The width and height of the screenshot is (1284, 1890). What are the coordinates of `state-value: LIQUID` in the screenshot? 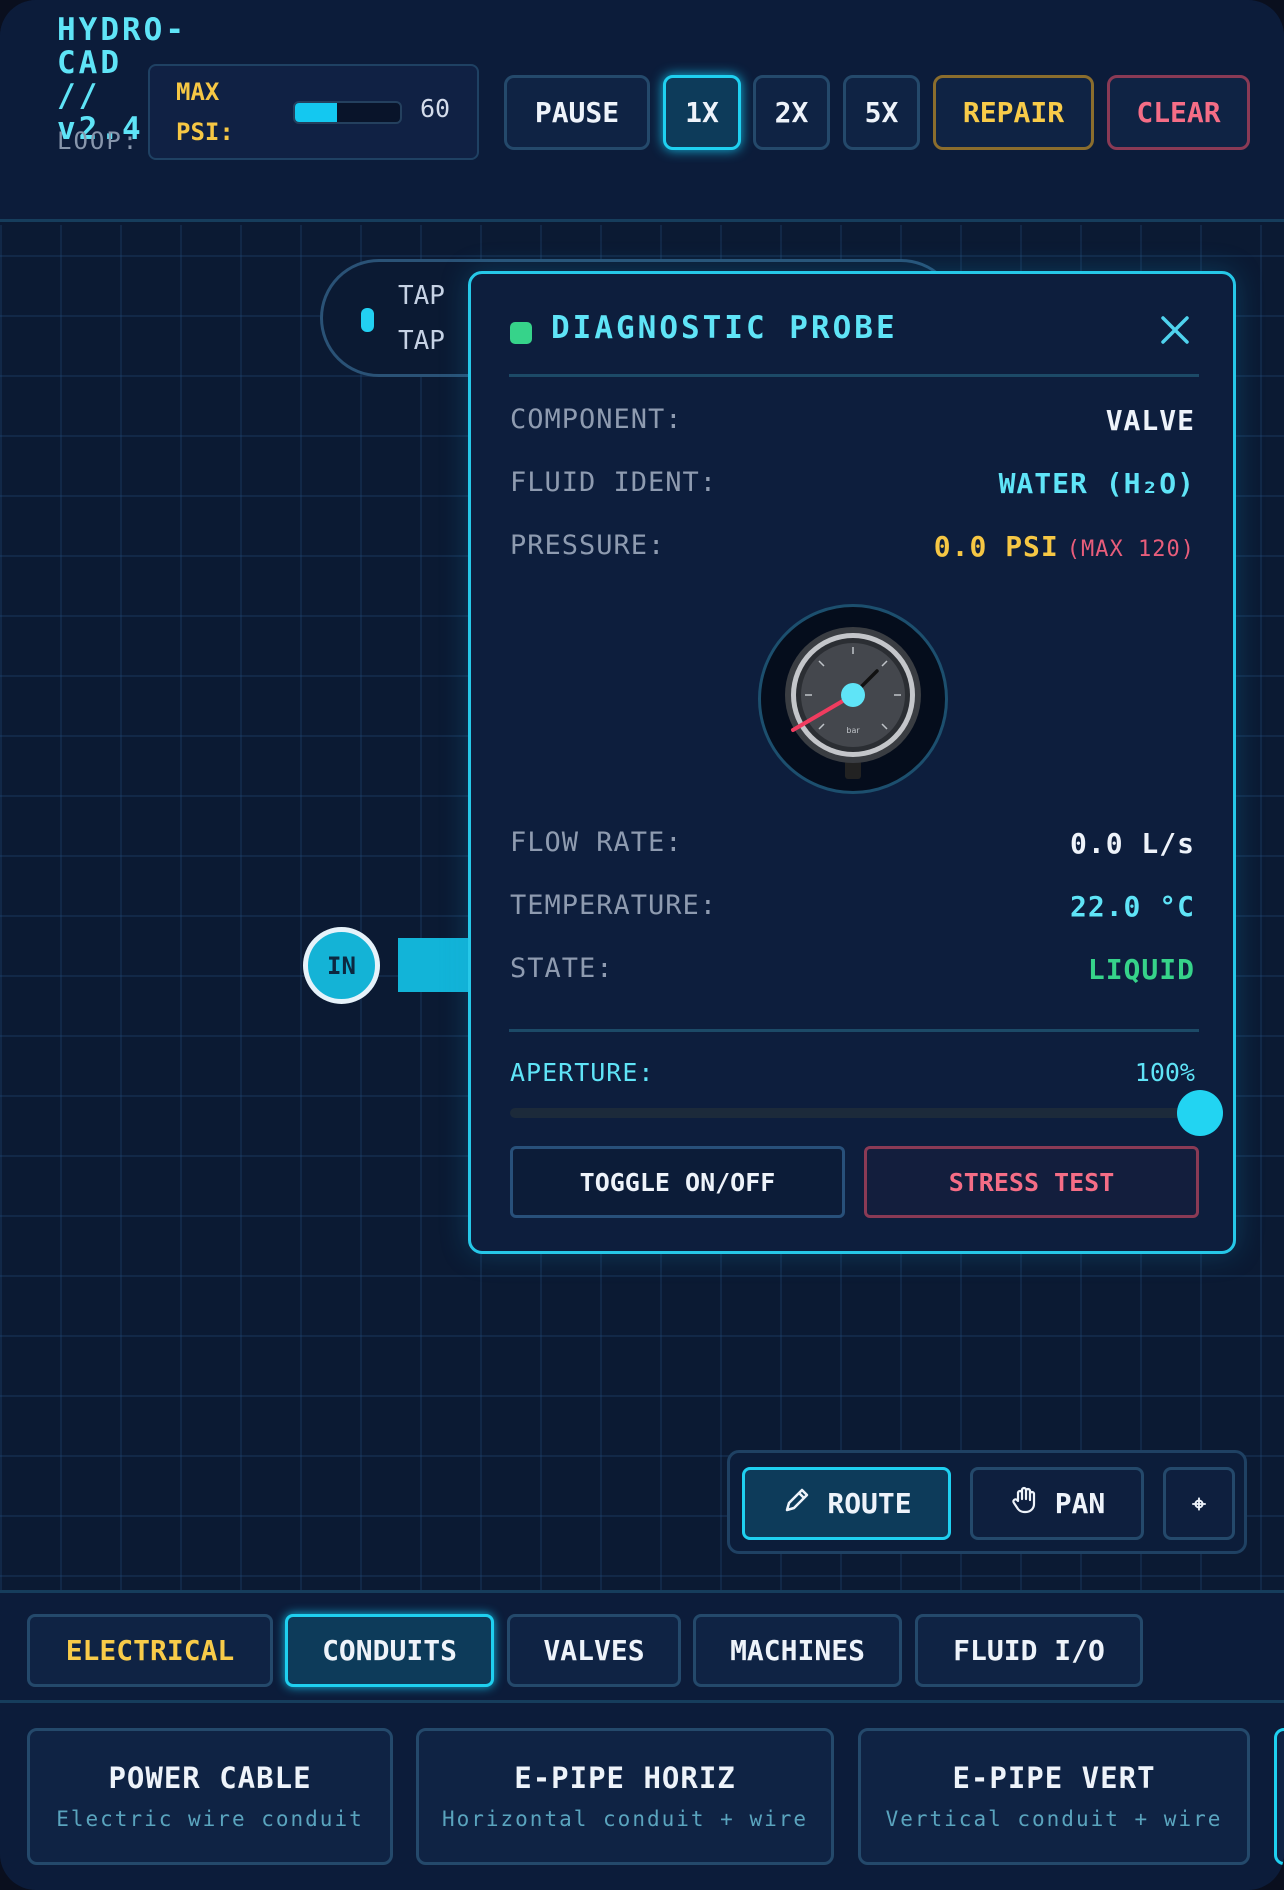 It's located at (1141, 969).